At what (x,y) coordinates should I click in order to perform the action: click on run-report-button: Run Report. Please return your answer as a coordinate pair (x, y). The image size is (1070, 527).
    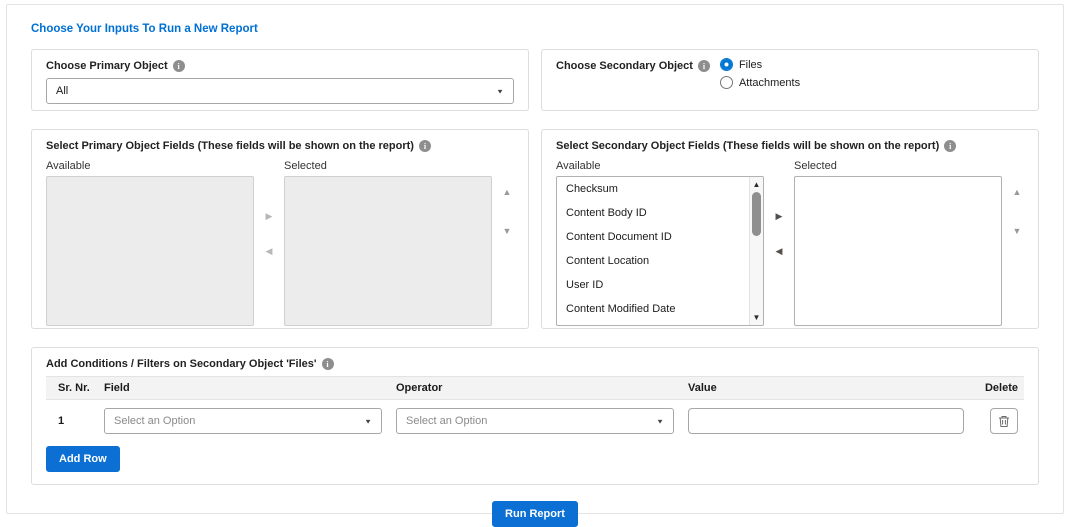
    Looking at the image, I should click on (535, 514).